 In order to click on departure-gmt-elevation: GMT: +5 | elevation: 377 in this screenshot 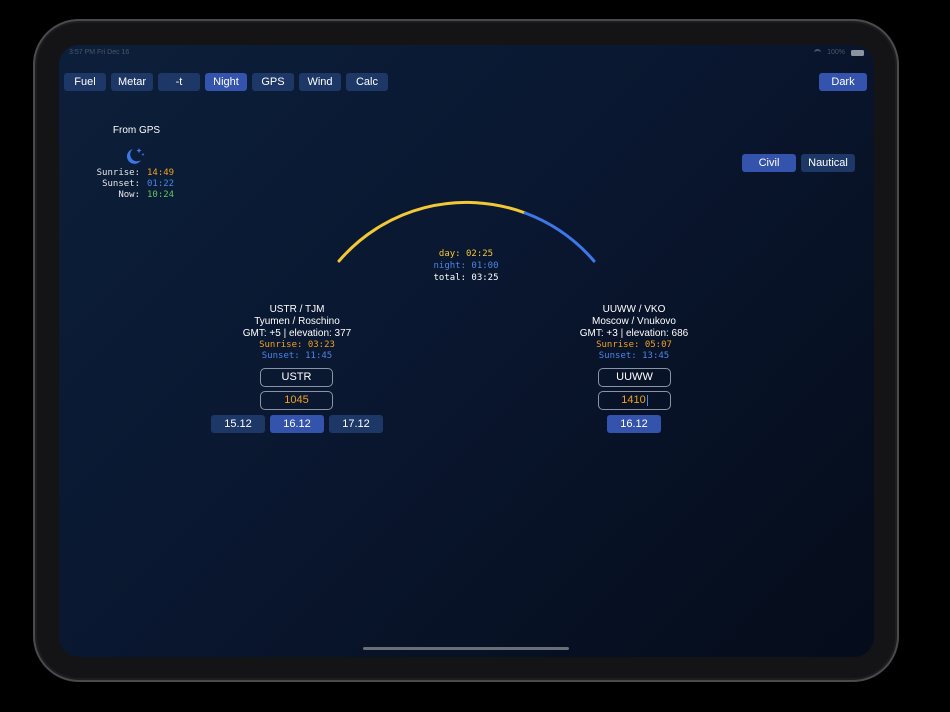, I will do `click(297, 333)`.